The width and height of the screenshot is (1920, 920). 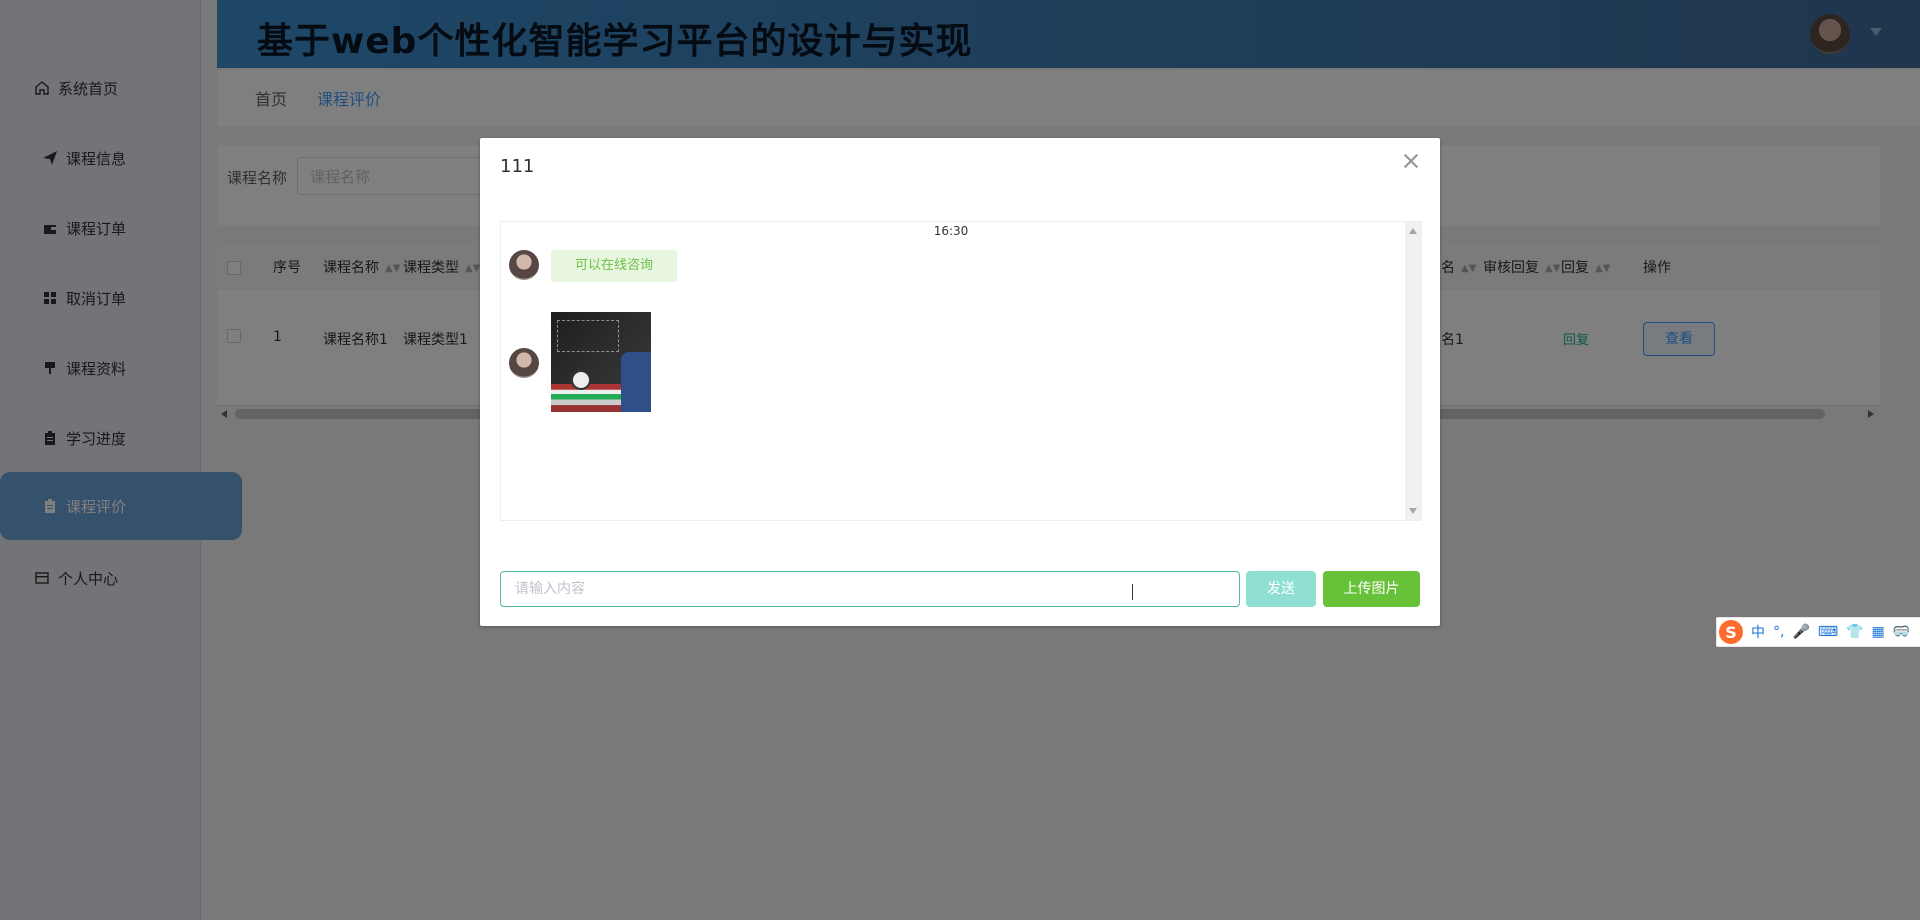 What do you see at coordinates (517, 166) in the screenshot?
I see `dialog-title: 111` at bounding box center [517, 166].